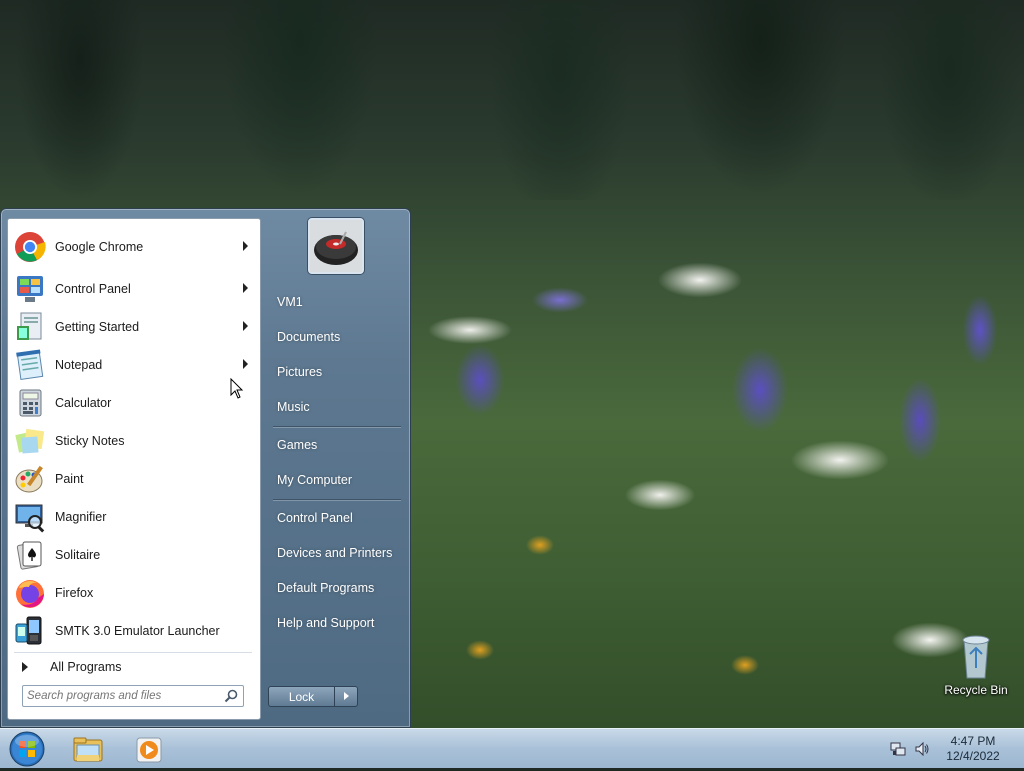  What do you see at coordinates (922, 749) in the screenshot?
I see `volume-icon` at bounding box center [922, 749].